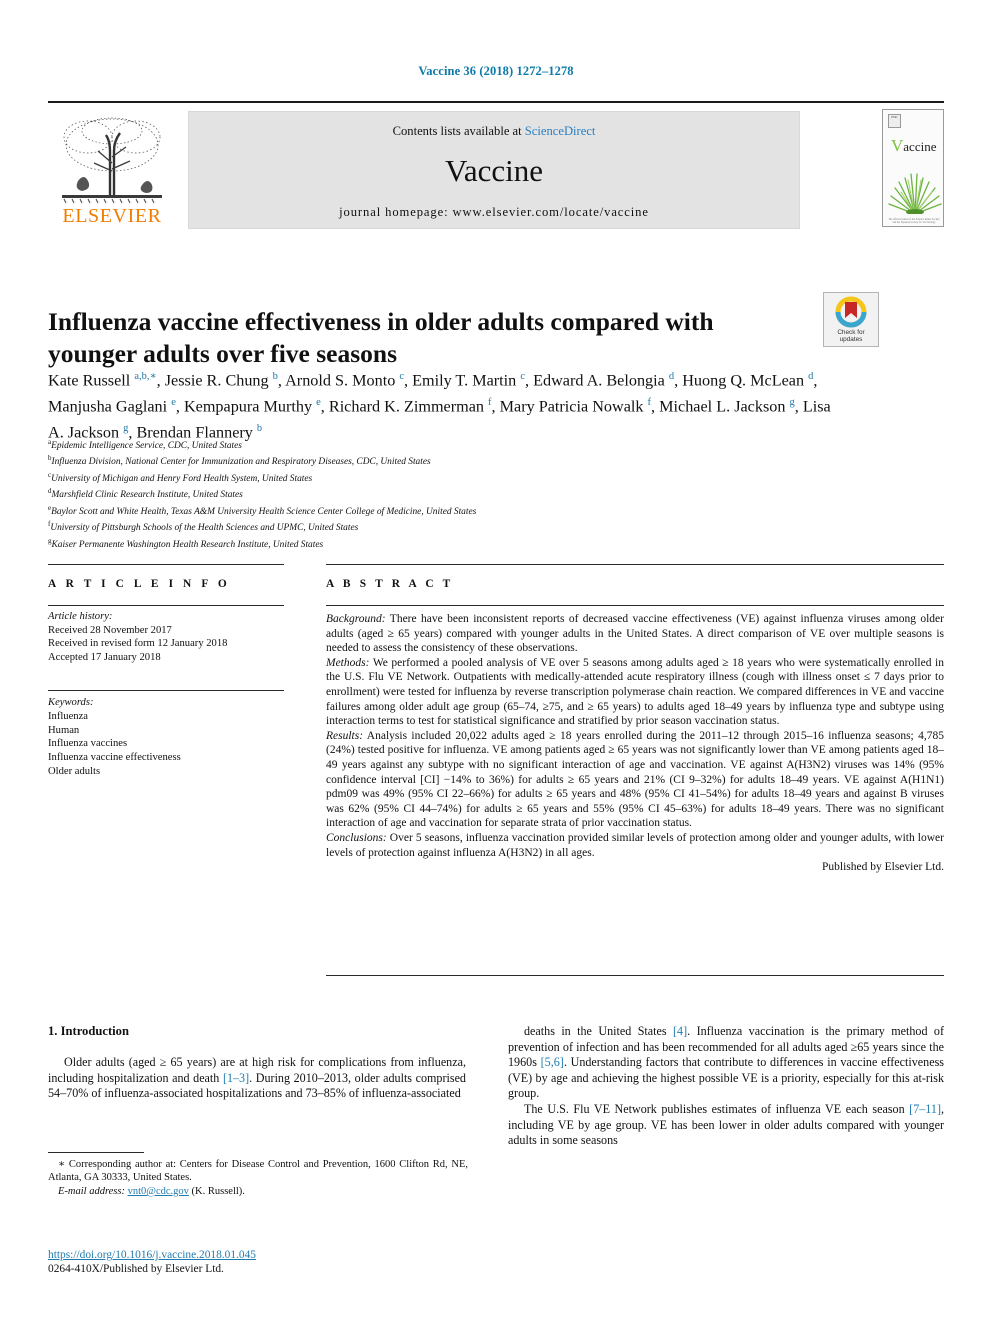 The image size is (992, 1323). What do you see at coordinates (136, 1269) in the screenshot?
I see `issn-line: 0264-410X/Published by Elsevier Ltd.` at bounding box center [136, 1269].